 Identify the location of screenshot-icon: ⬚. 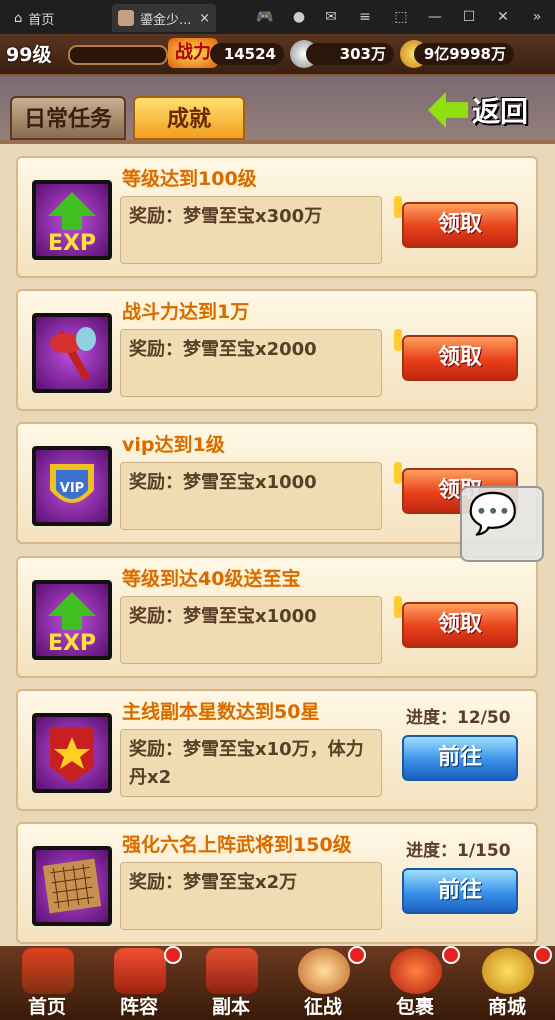
(401, 17).